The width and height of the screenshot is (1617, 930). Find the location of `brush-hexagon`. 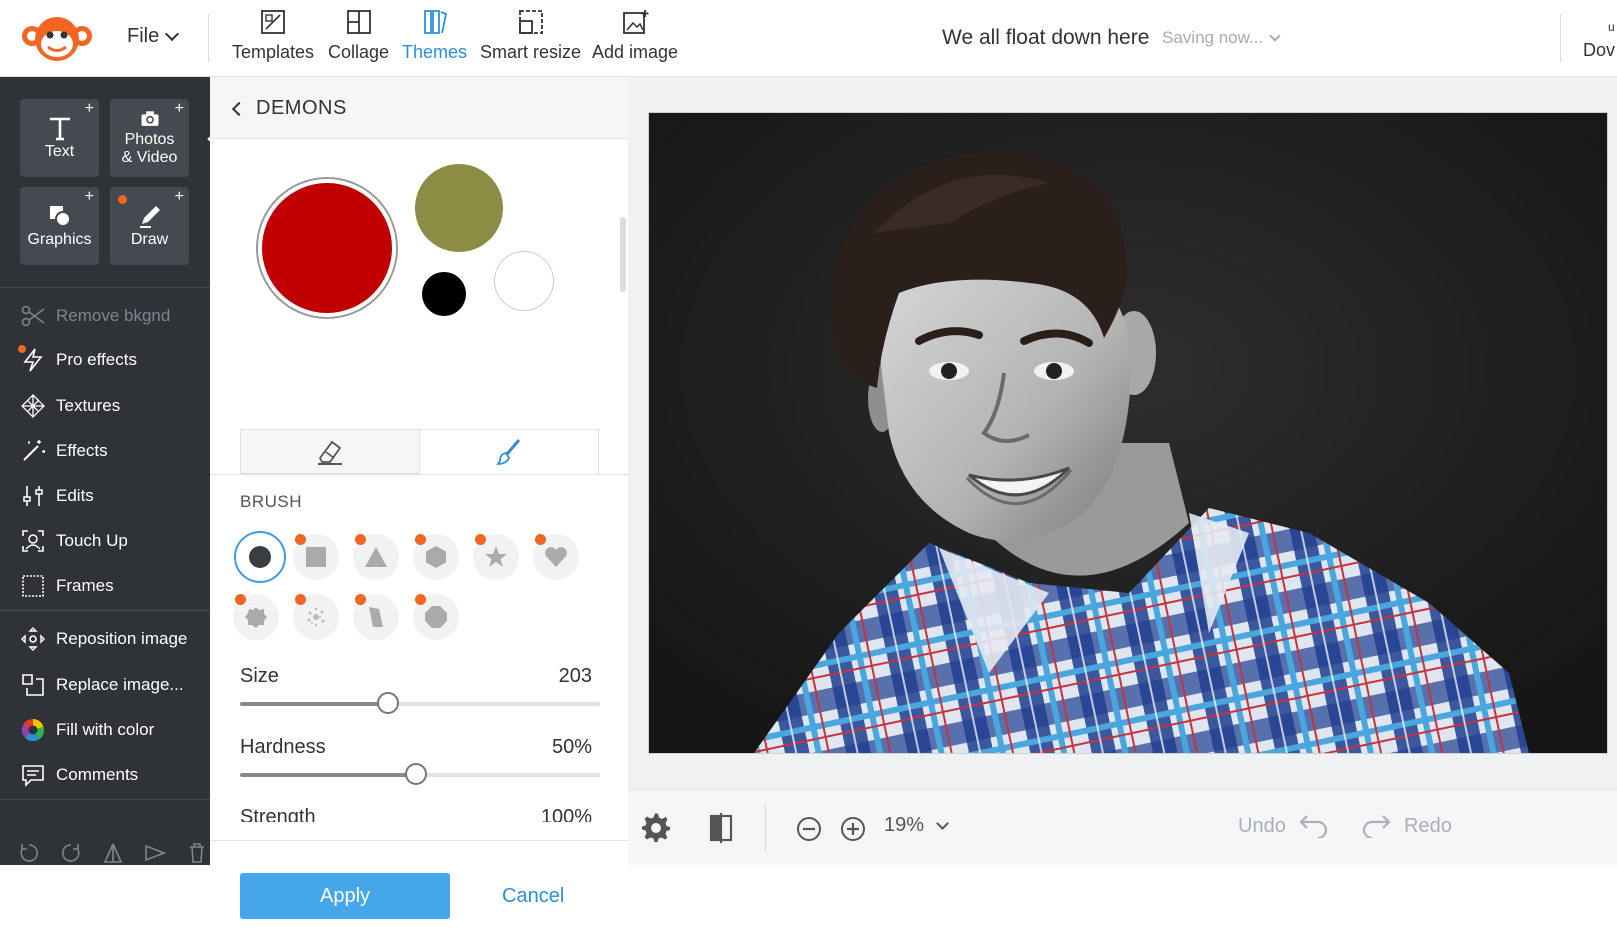

brush-hexagon is located at coordinates (436, 557).